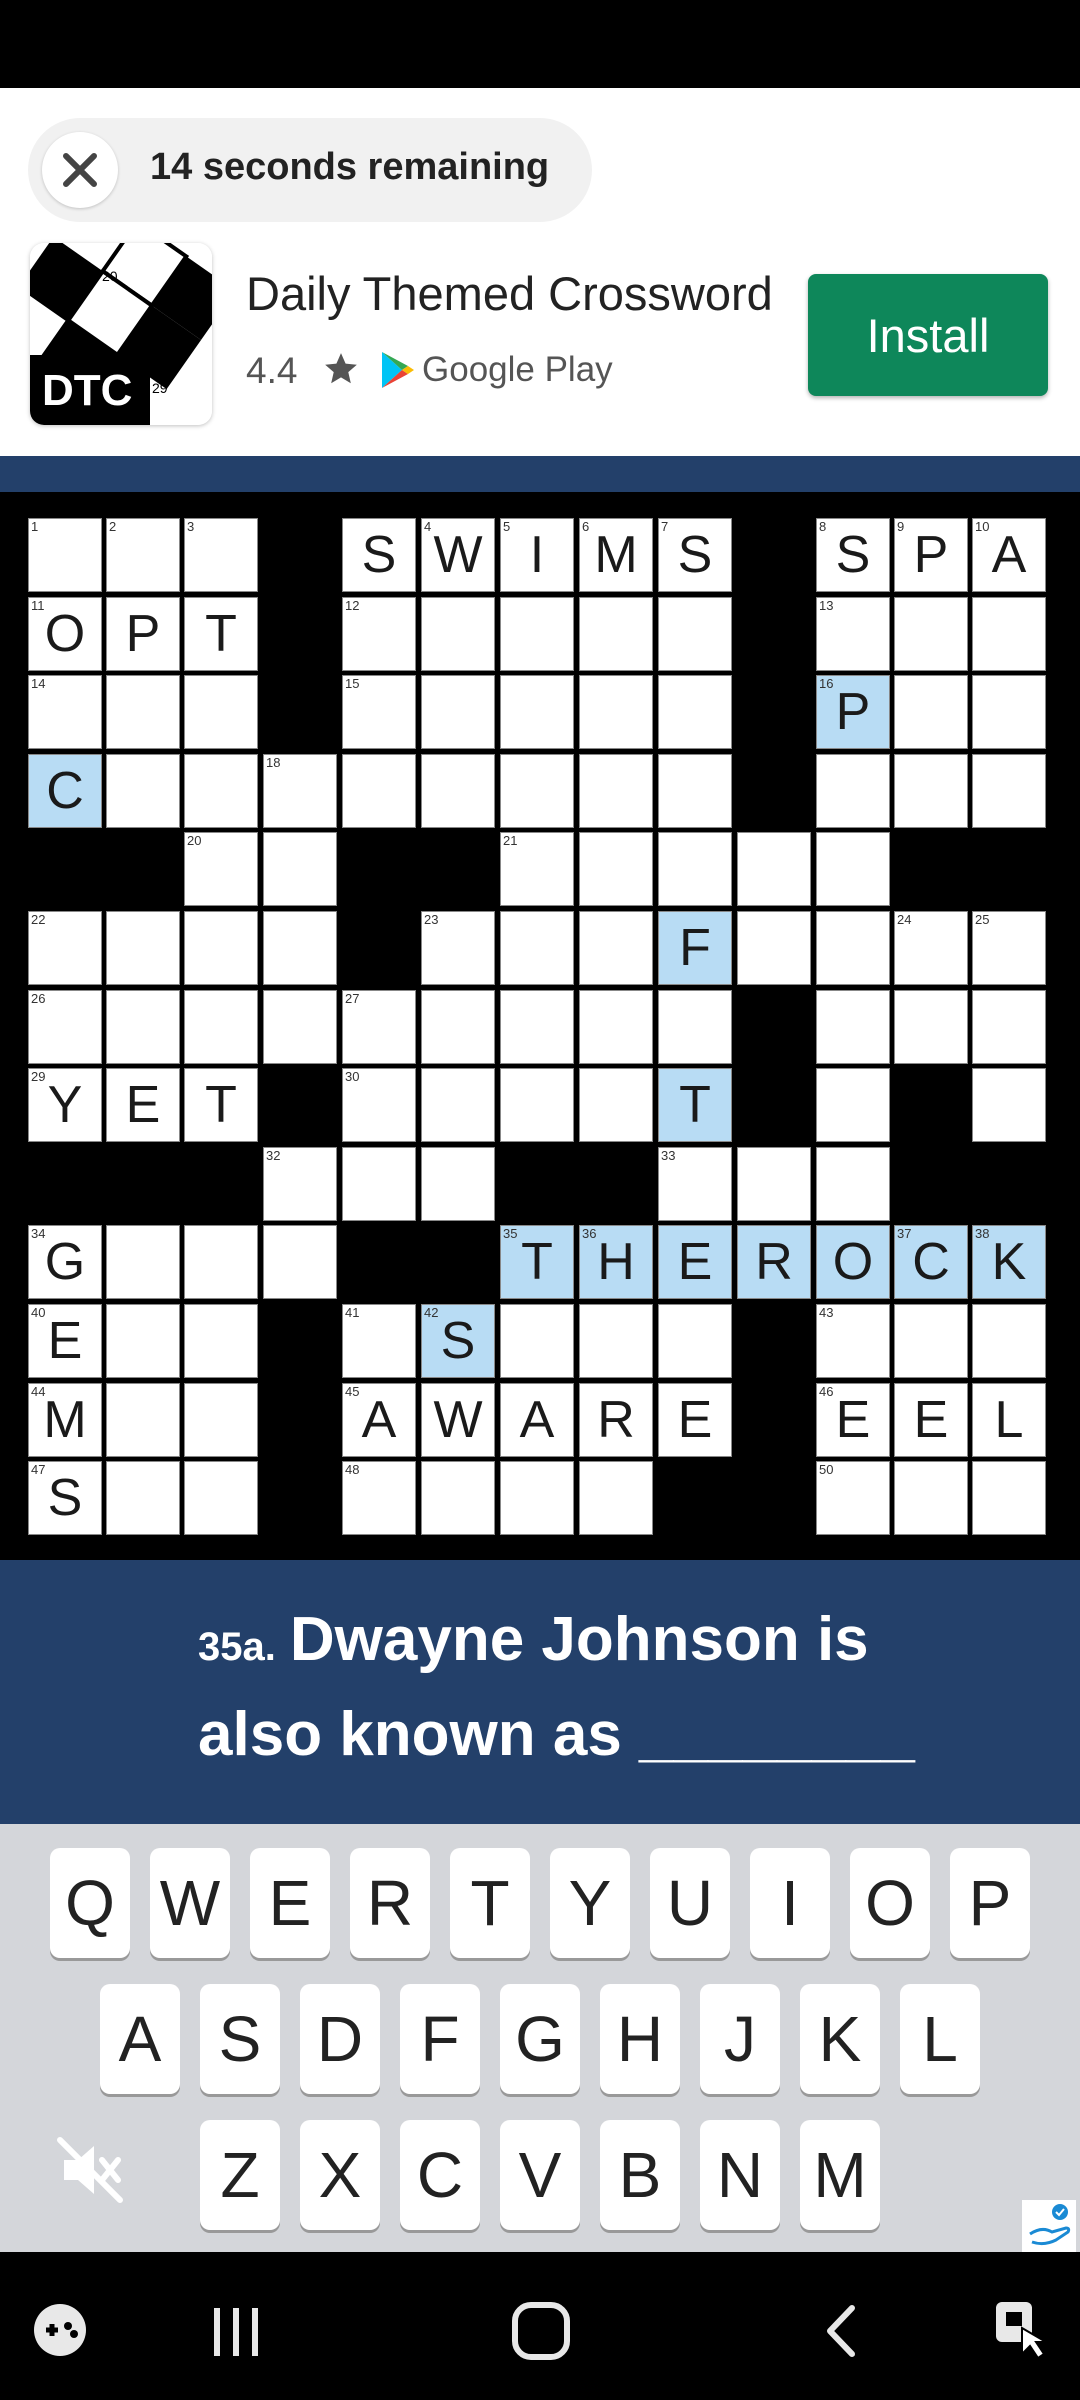 The height and width of the screenshot is (2400, 1080). What do you see at coordinates (840, 2175) in the screenshot?
I see `key-m: M` at bounding box center [840, 2175].